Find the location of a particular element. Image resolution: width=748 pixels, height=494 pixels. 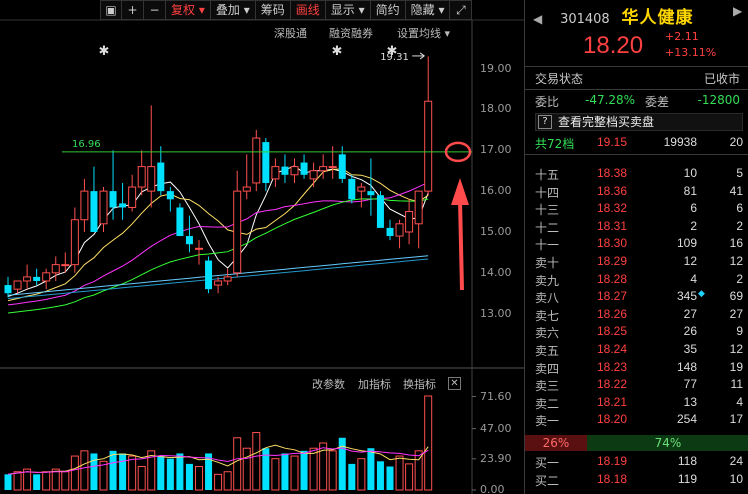

ask-level-row: 十四 18.36 81 41 is located at coordinates (636, 192).